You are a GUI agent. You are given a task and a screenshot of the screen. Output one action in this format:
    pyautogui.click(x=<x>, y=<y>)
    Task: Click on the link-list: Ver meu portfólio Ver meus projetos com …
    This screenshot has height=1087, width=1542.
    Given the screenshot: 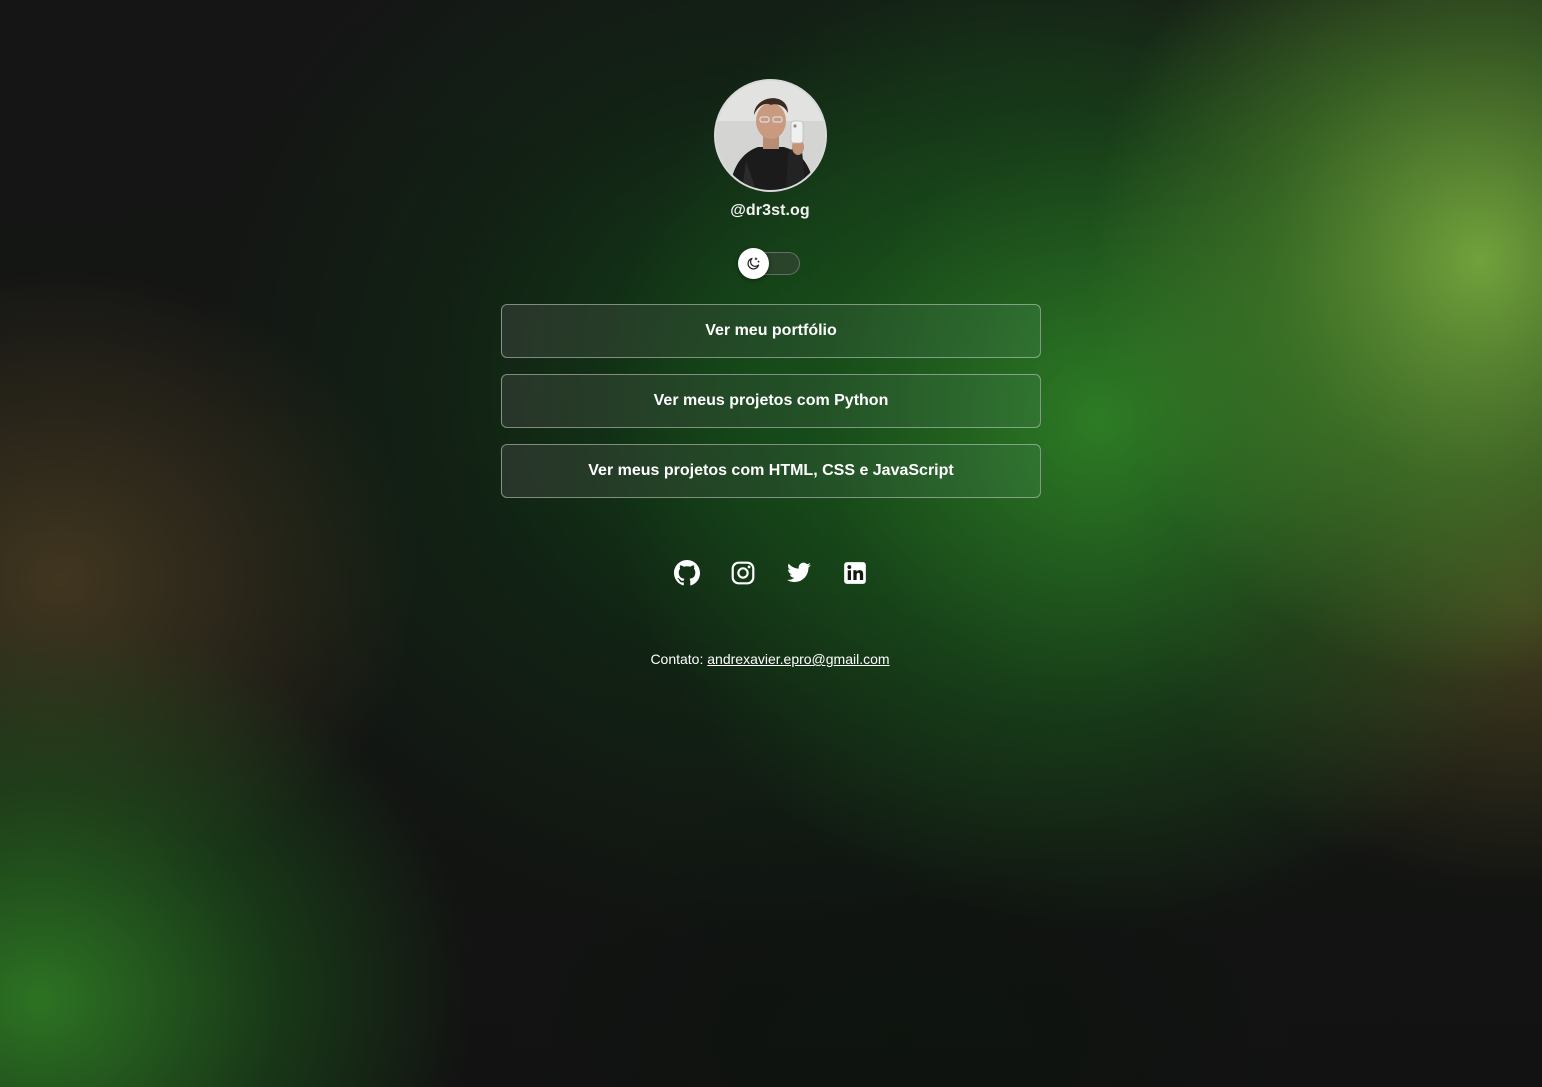 What is the action you would take?
    pyautogui.click(x=771, y=409)
    